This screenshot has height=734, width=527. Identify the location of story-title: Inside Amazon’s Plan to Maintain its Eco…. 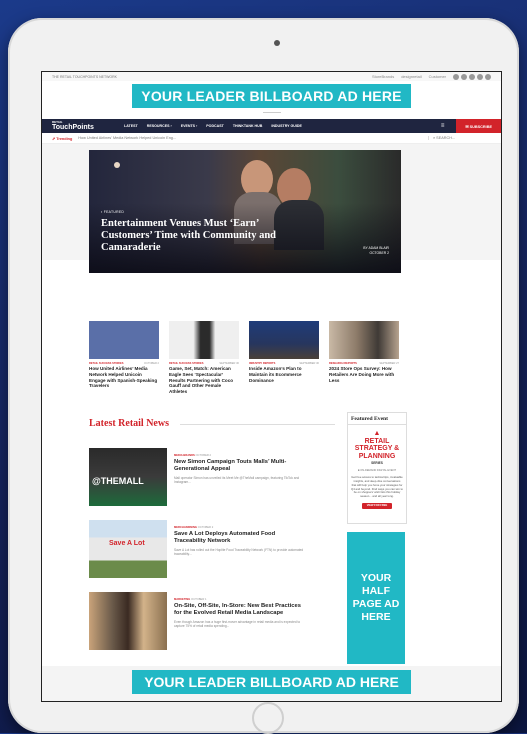
(284, 374).